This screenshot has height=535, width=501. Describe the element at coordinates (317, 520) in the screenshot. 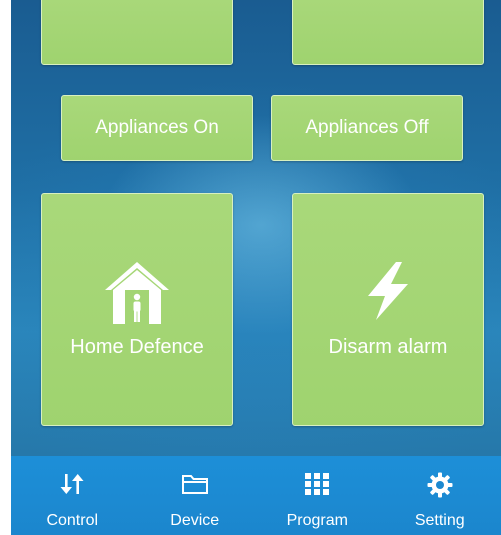

I see `nav-label-program: Program` at that location.